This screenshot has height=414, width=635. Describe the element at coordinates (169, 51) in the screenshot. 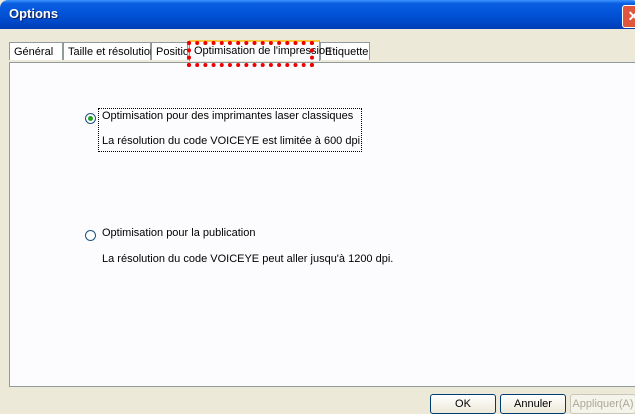

I see `tab-position: Position` at that location.